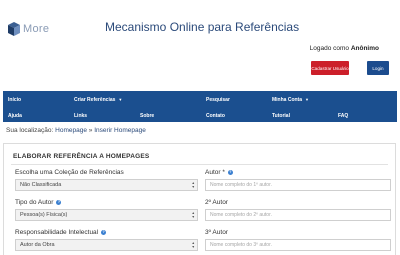  What do you see at coordinates (44, 215) in the screenshot?
I see `author-type-select-value: Pessoa(s) Física(s)` at bounding box center [44, 215].